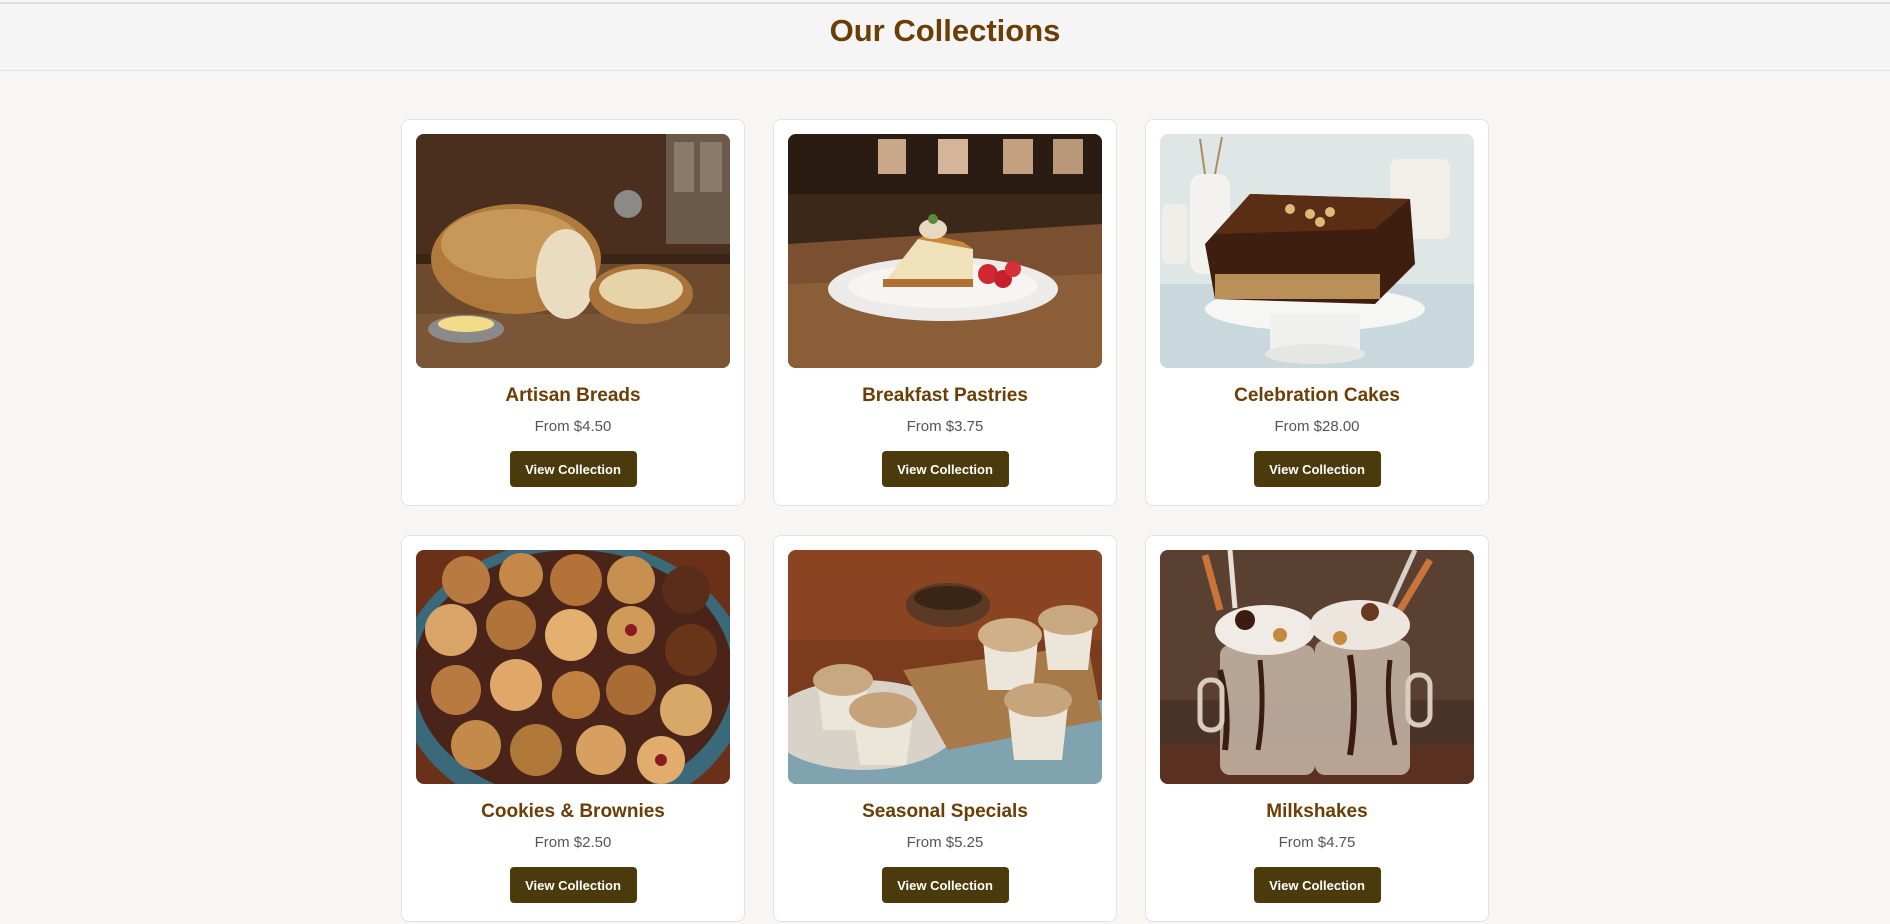  I want to click on collection-price: From $4.75, so click(1317, 842).